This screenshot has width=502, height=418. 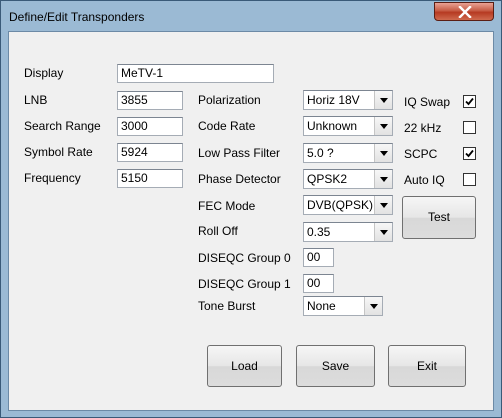 I want to click on diseqc-group0-label: DISEQC Group 0, so click(x=244, y=258).